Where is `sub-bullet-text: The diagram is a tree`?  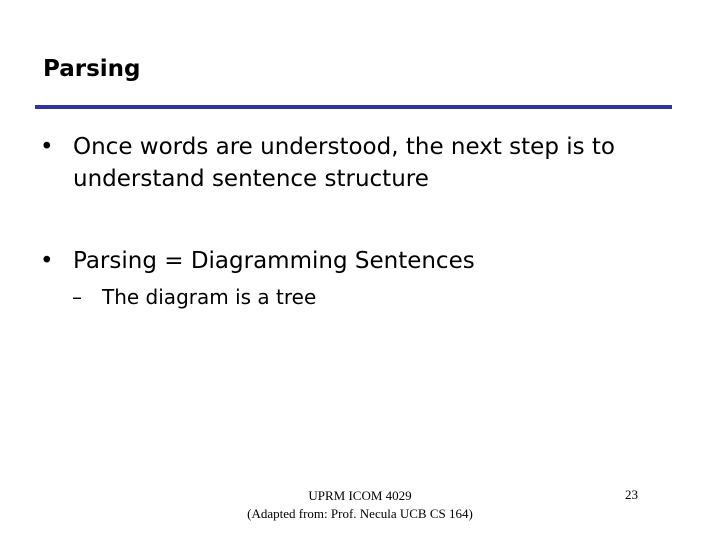
sub-bullet-text: The diagram is a tree is located at coordinates (209, 297).